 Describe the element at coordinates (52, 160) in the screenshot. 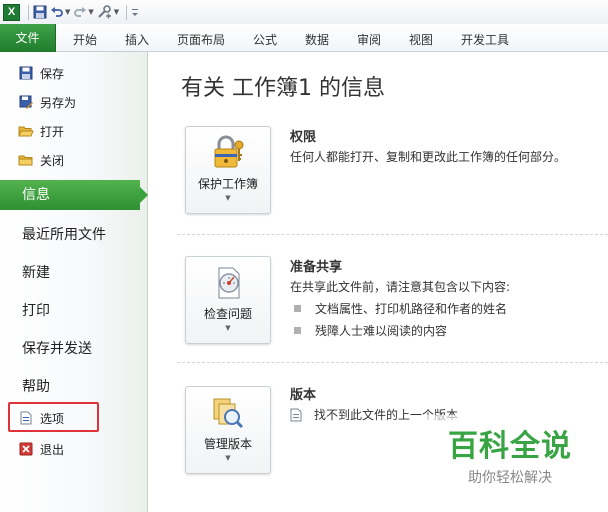

I see `nav-close-label: 关闭` at that location.